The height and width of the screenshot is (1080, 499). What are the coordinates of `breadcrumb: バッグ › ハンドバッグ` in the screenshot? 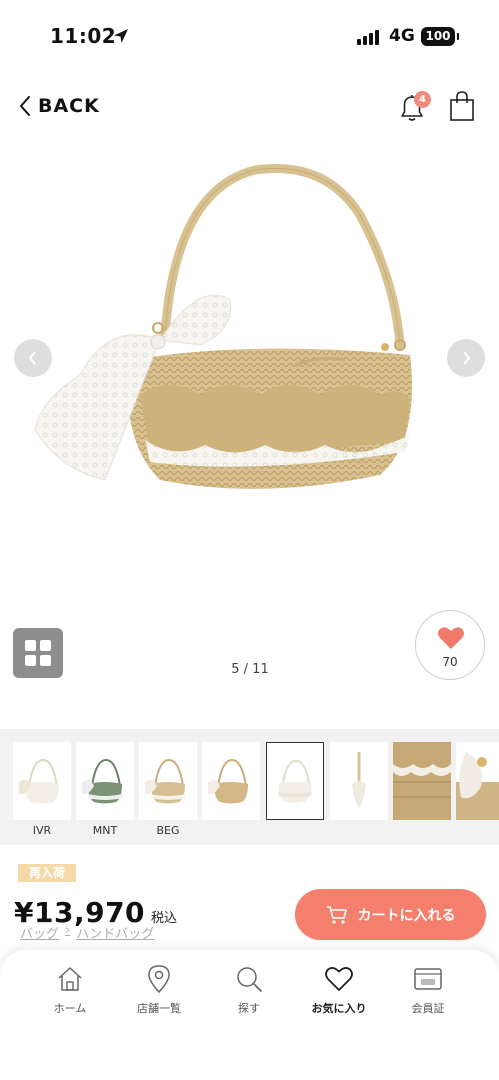 It's located at (87, 932).